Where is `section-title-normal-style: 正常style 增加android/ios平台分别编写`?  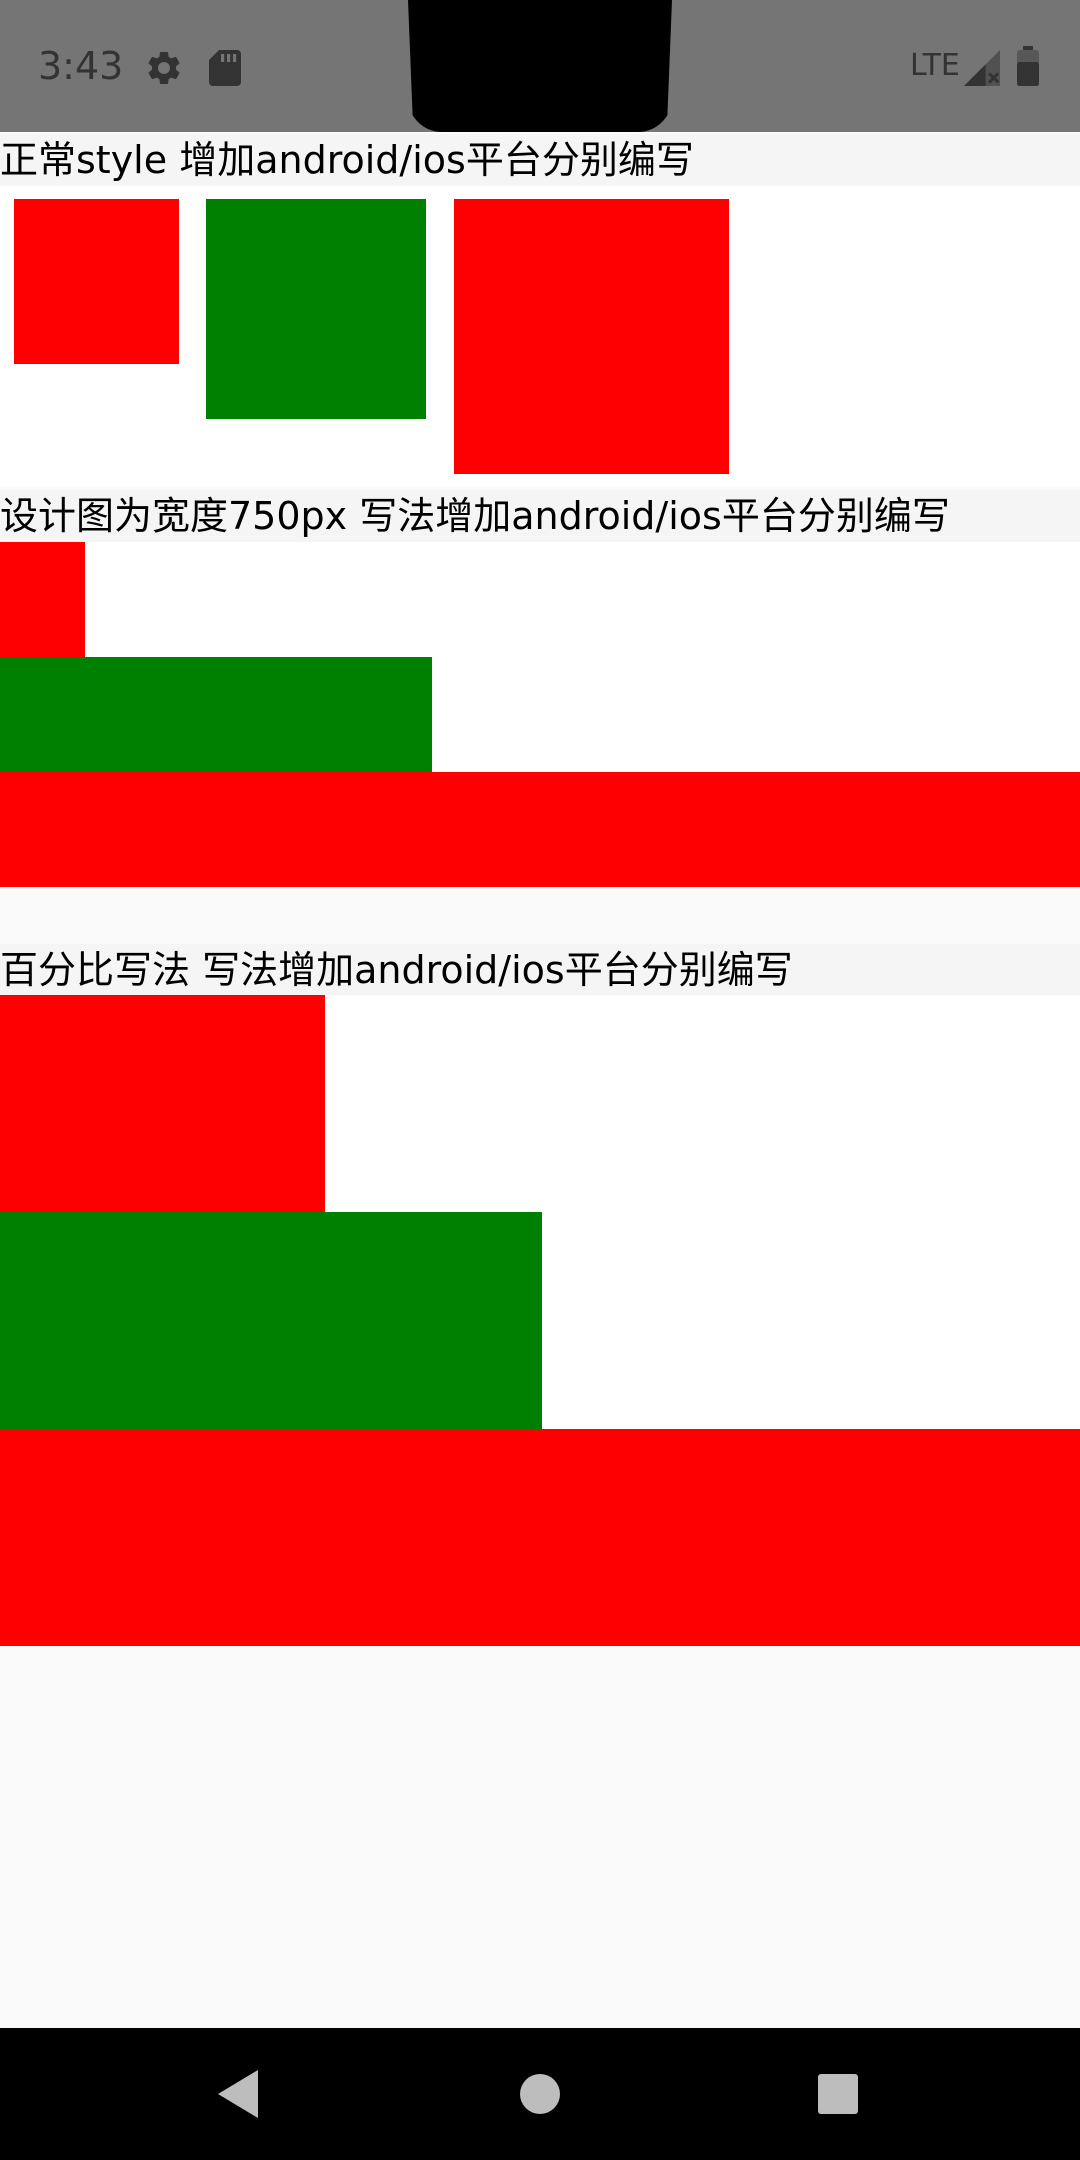
section-title-normal-style: 正常style 增加android/ios平台分别编写 is located at coordinates (540, 160).